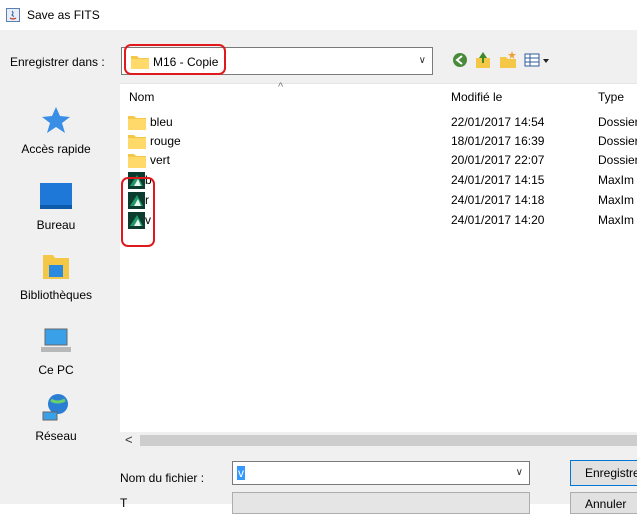  Describe the element at coordinates (241, 473) in the screenshot. I see `filename-value: v` at that location.